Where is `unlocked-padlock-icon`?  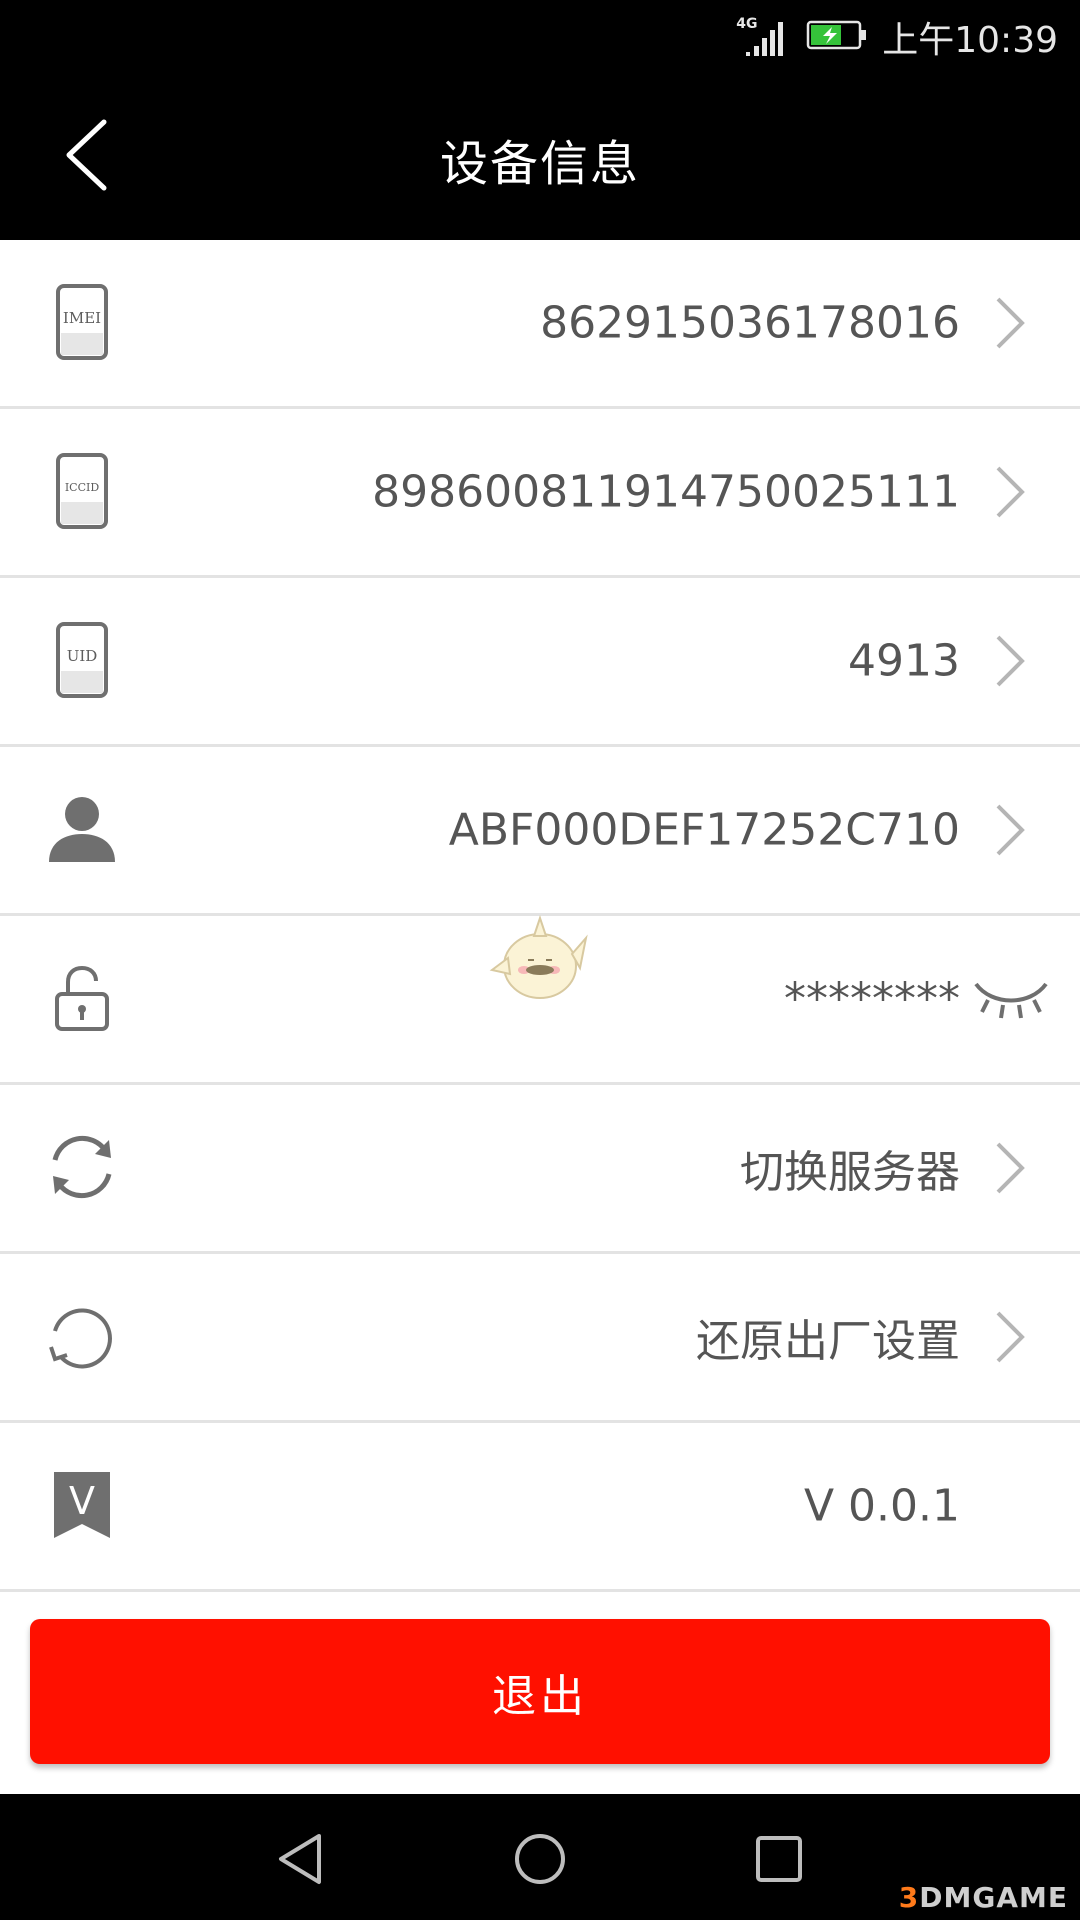 unlocked-padlock-icon is located at coordinates (82, 998).